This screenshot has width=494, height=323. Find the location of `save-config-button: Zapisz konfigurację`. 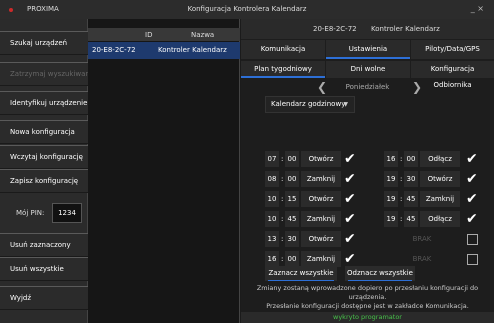

save-config-button: Zapisz konfigurację is located at coordinates (44, 181).